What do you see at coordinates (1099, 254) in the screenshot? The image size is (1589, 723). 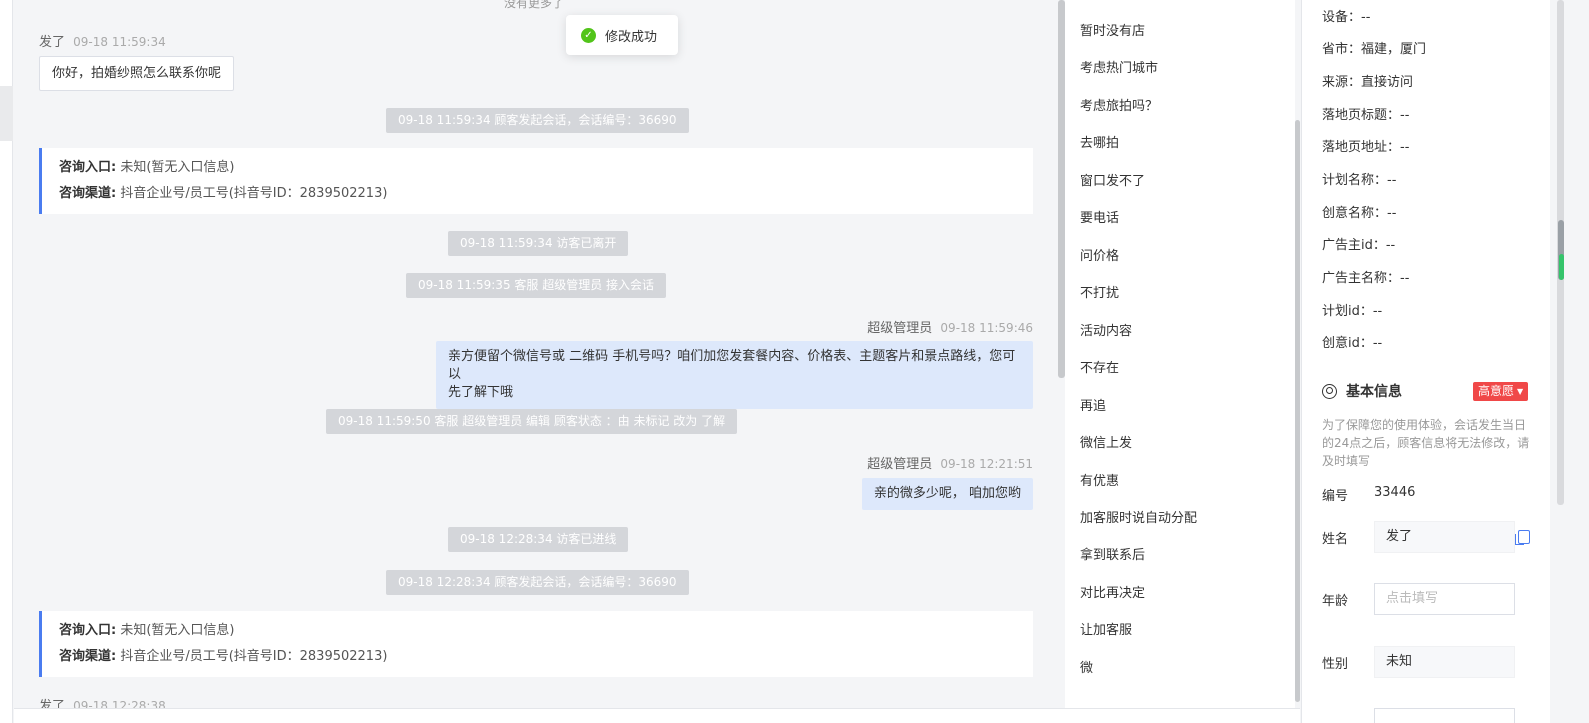 I see `quick-reply-item: 问价格` at bounding box center [1099, 254].